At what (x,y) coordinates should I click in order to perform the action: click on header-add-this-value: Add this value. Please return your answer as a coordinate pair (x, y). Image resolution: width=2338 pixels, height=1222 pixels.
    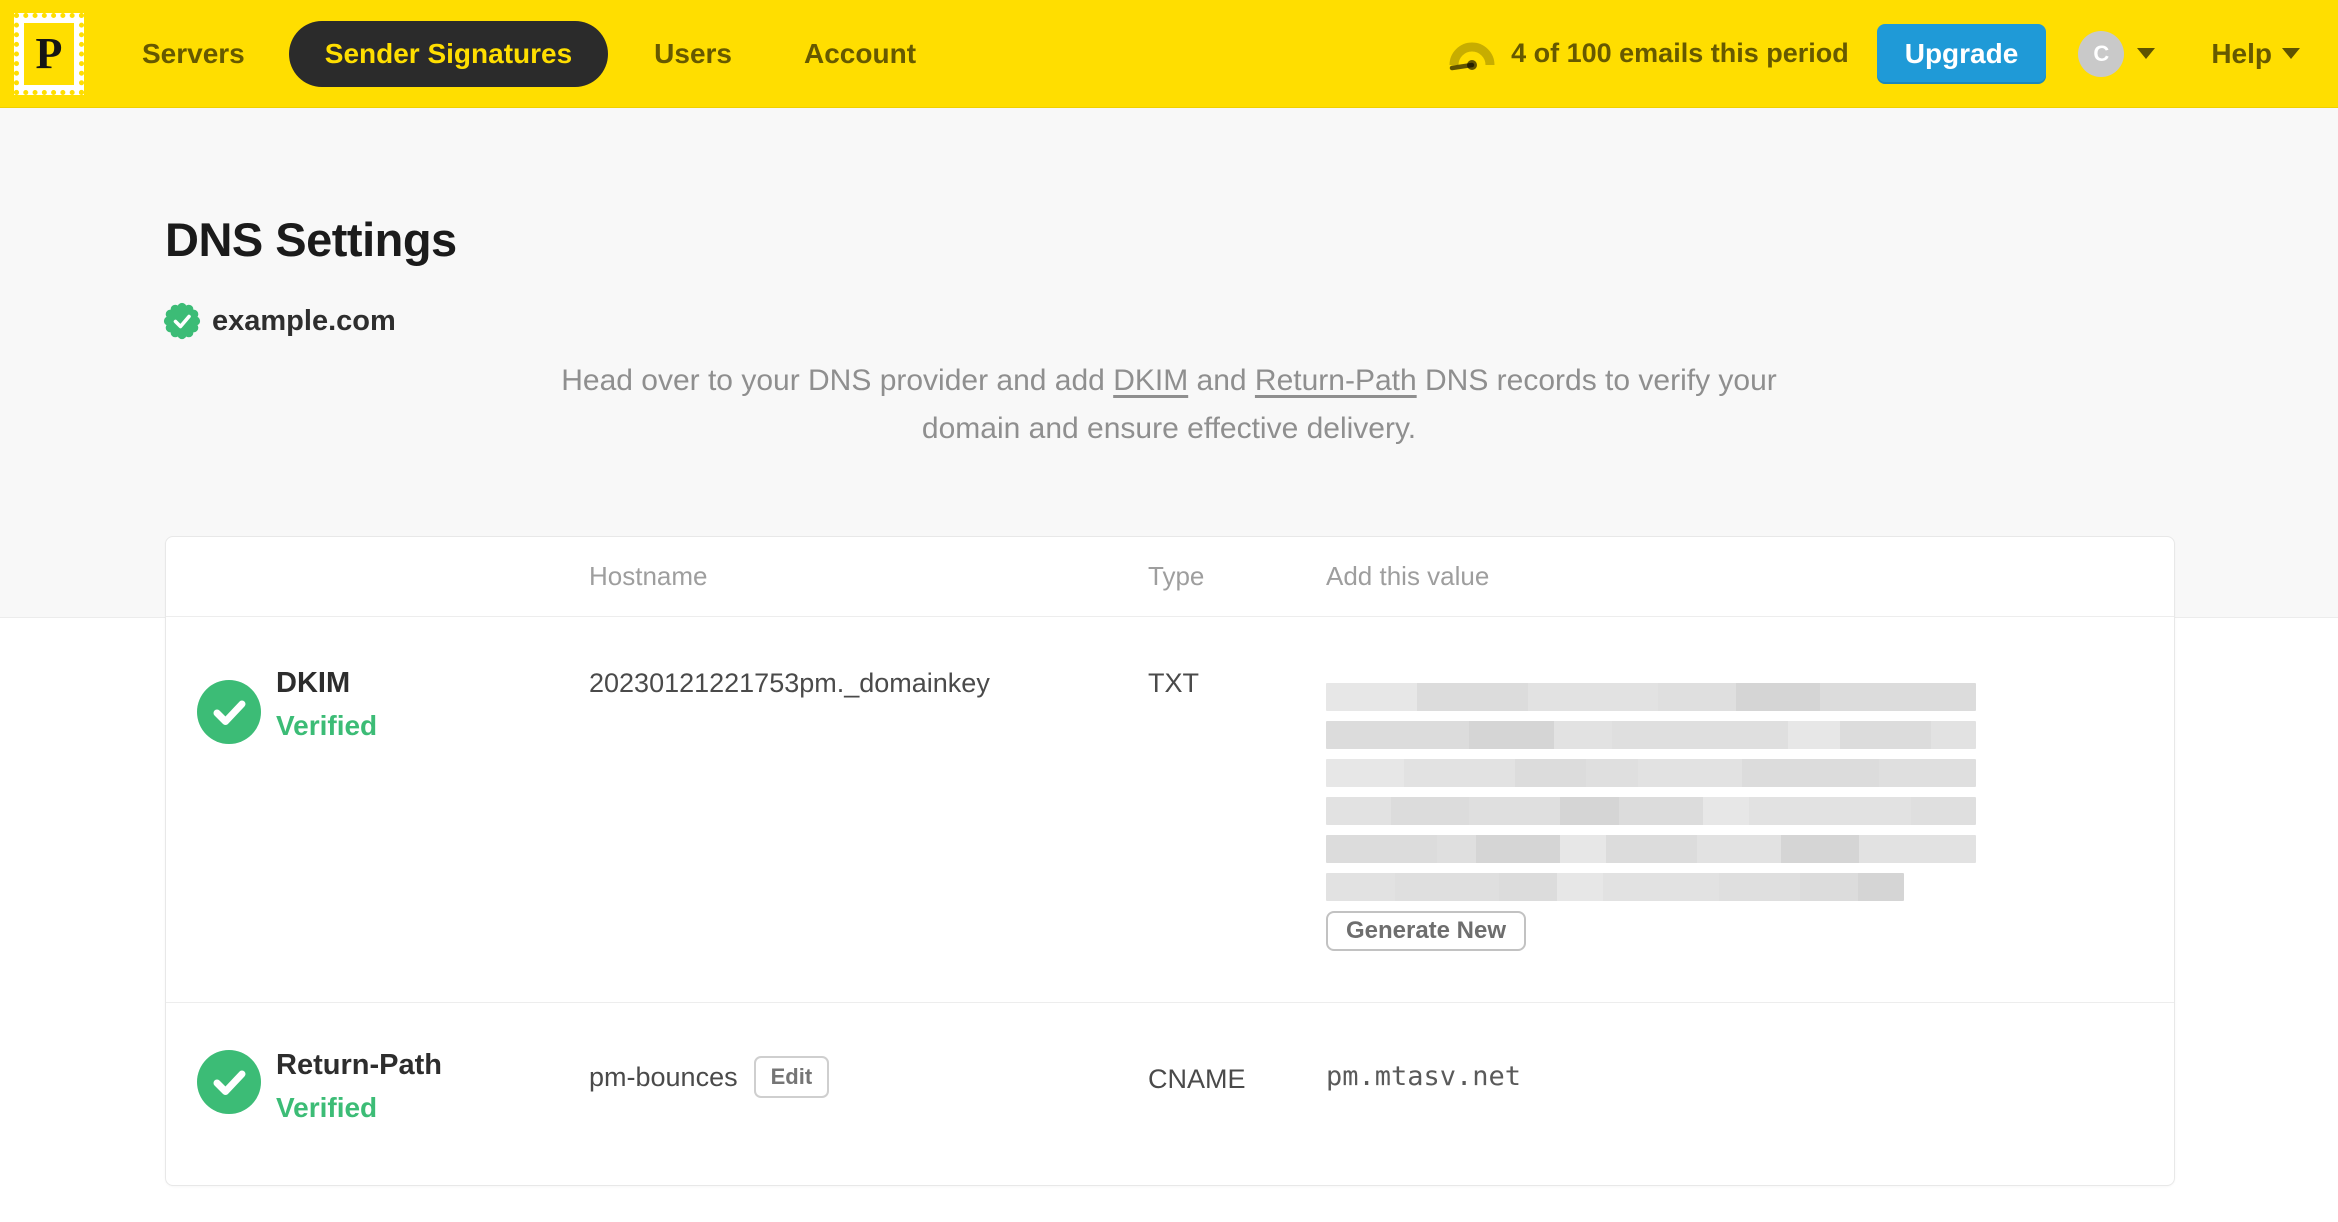
    Looking at the image, I should click on (1408, 576).